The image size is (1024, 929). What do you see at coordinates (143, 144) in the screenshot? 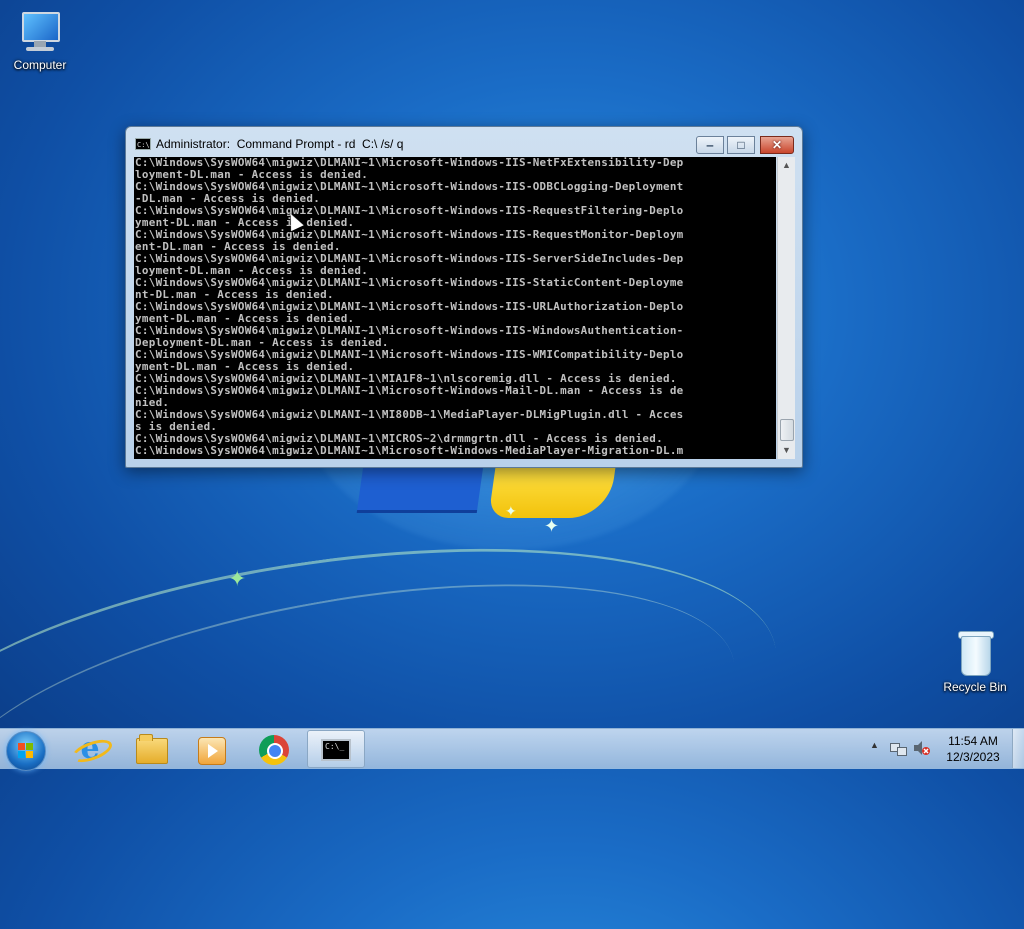
I see `command-prompt-icon: C:\` at bounding box center [143, 144].